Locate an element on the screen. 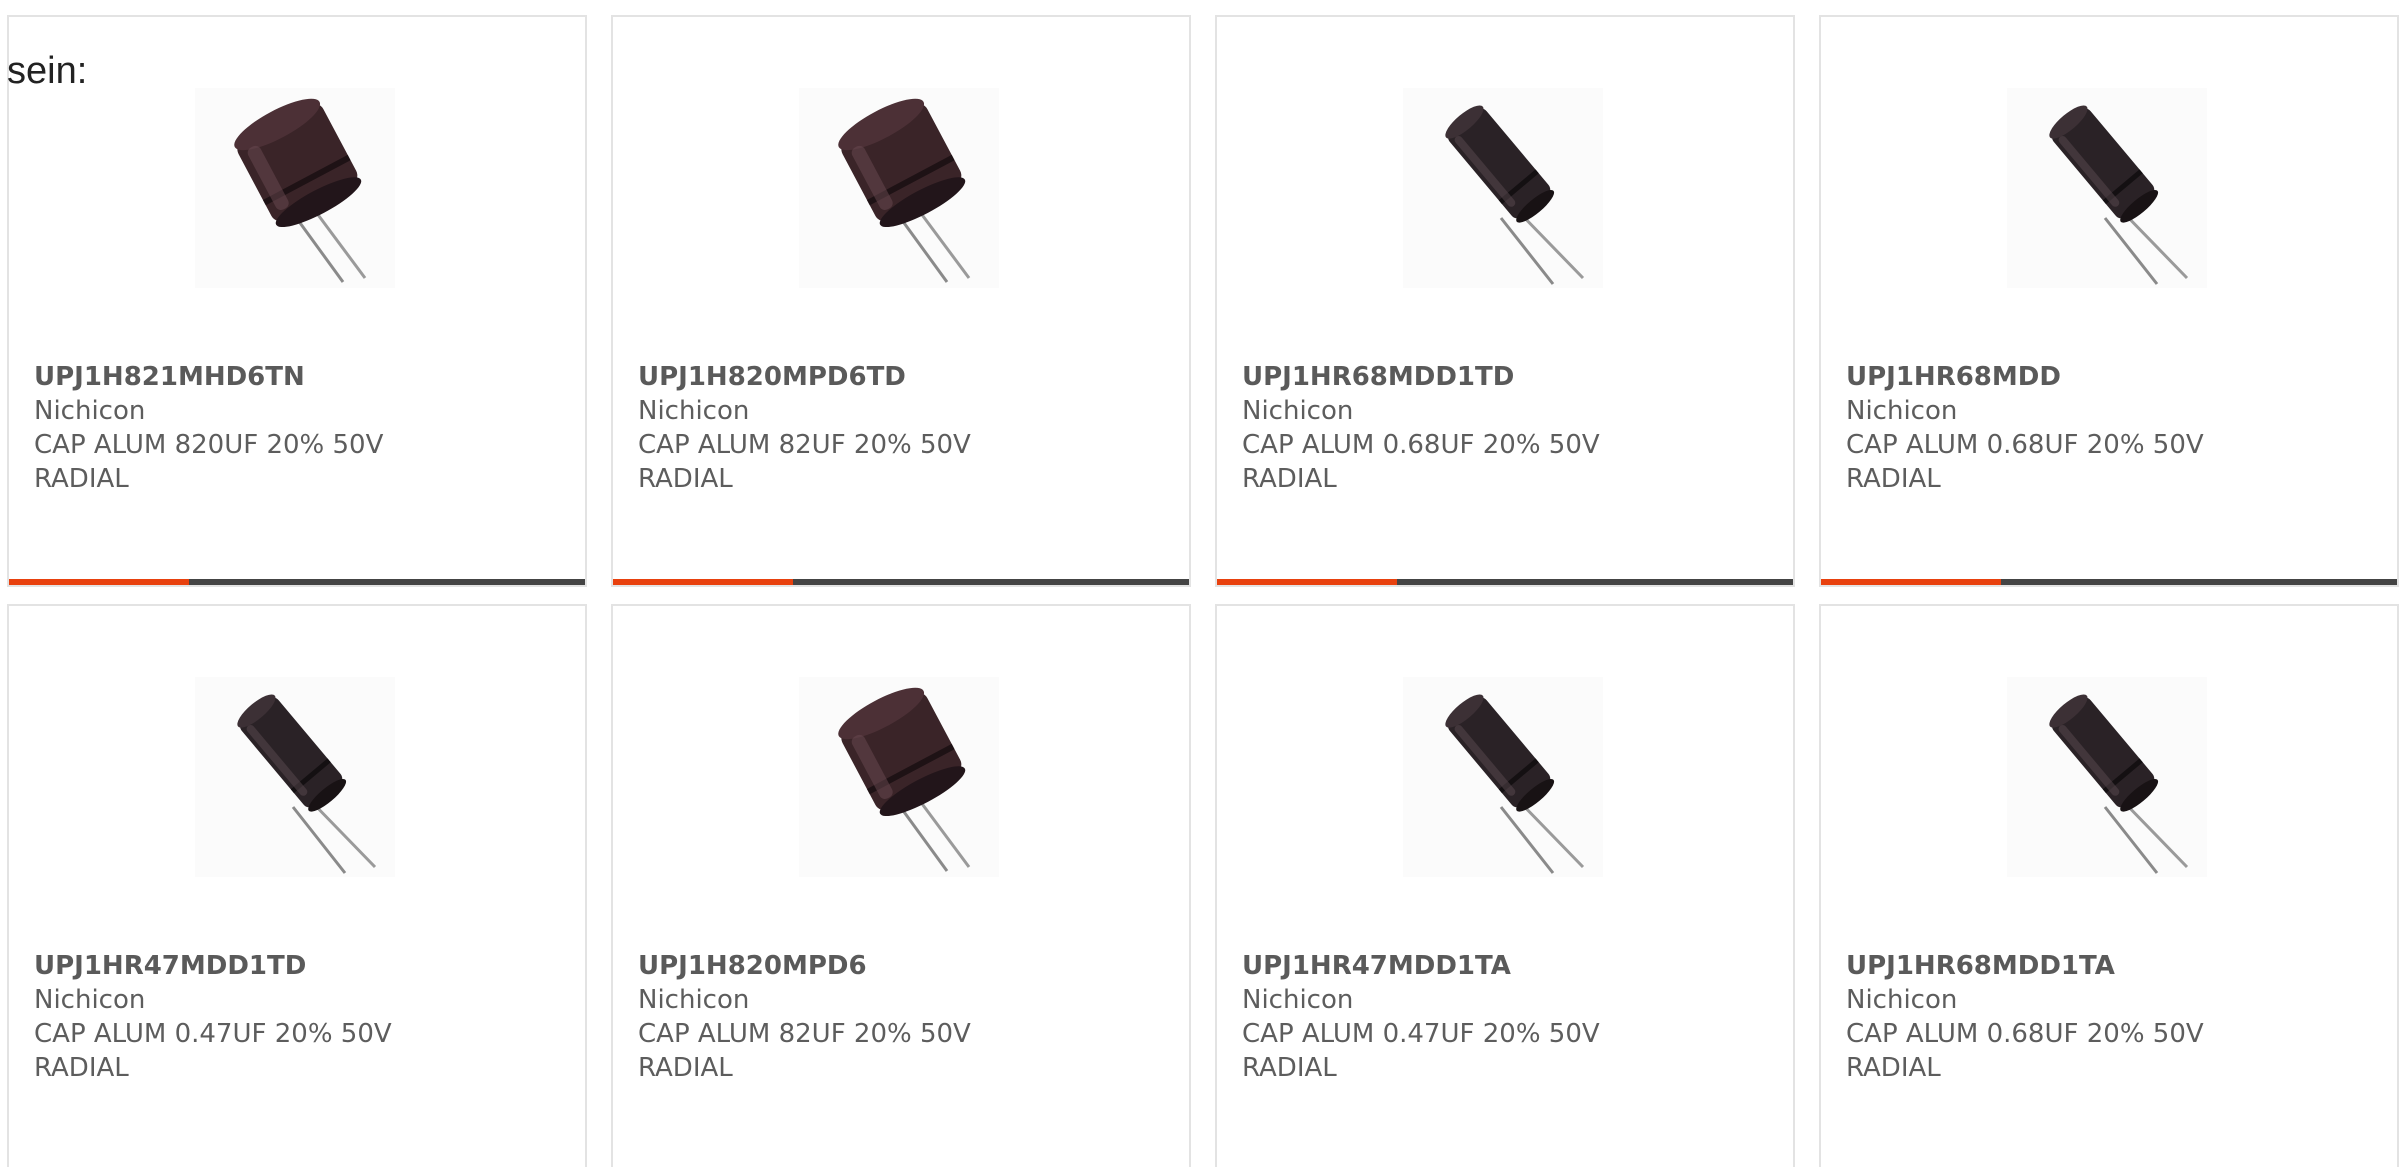  part-number: UPJ1HR47MDD1TD is located at coordinates (170, 966).